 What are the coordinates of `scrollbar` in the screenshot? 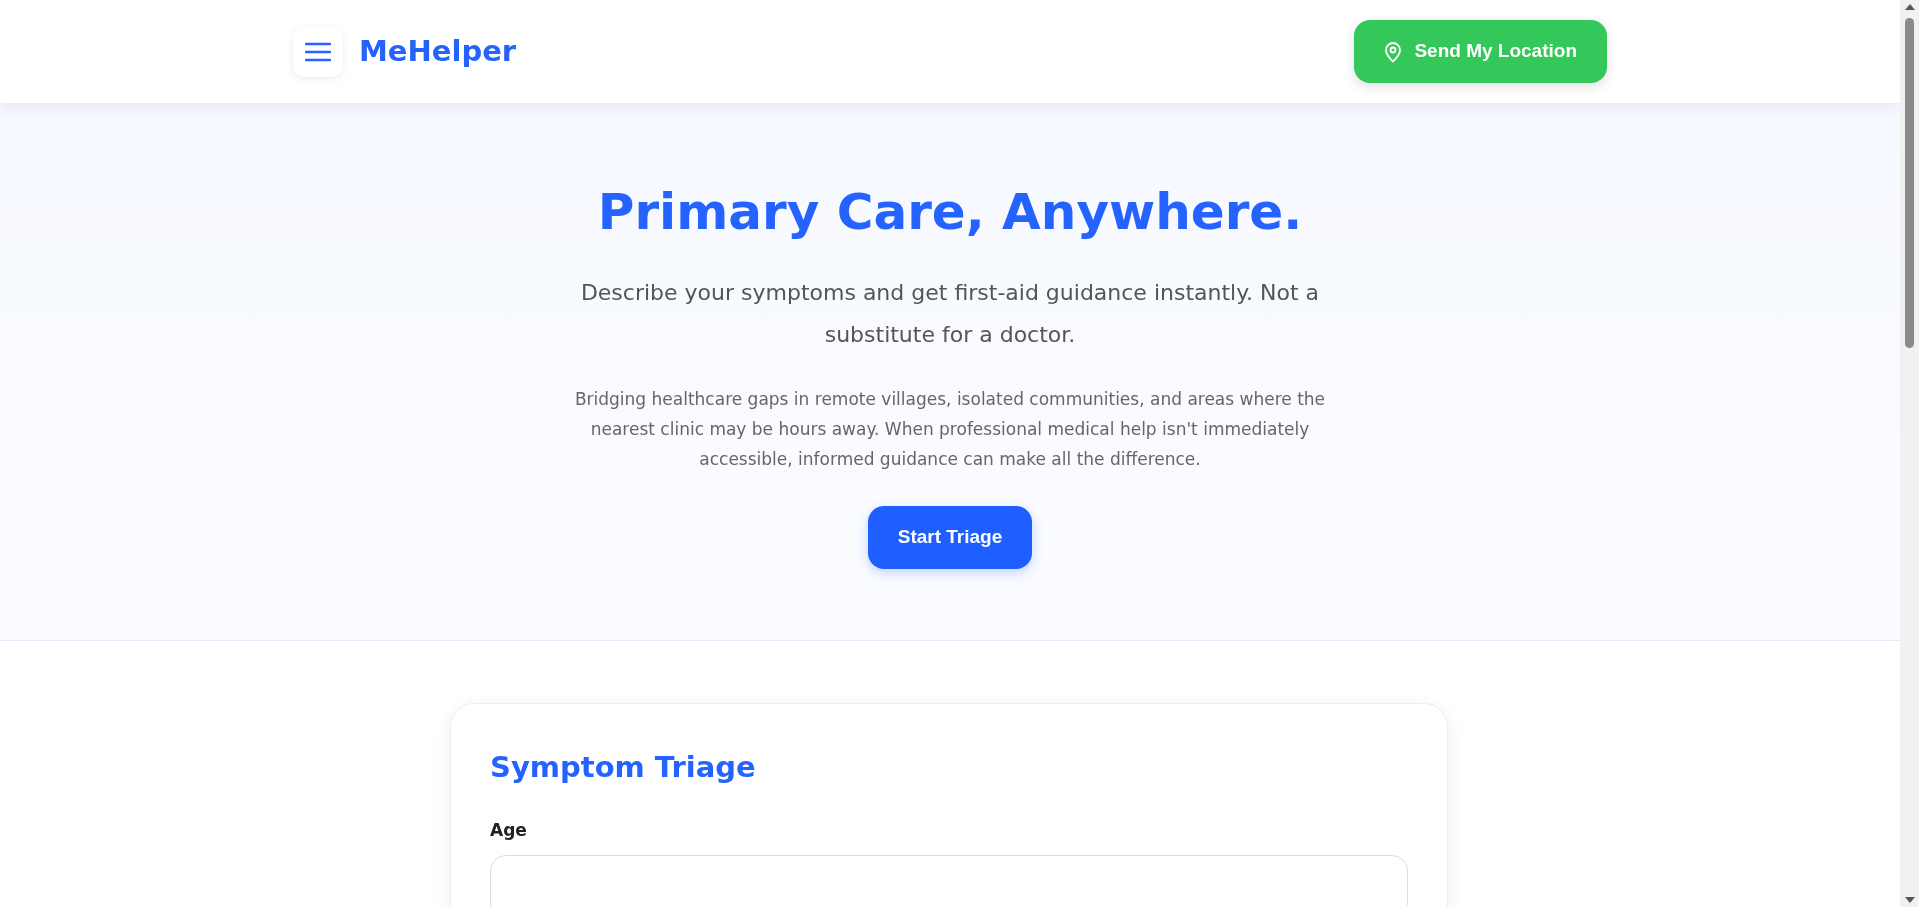 It's located at (1909, 453).